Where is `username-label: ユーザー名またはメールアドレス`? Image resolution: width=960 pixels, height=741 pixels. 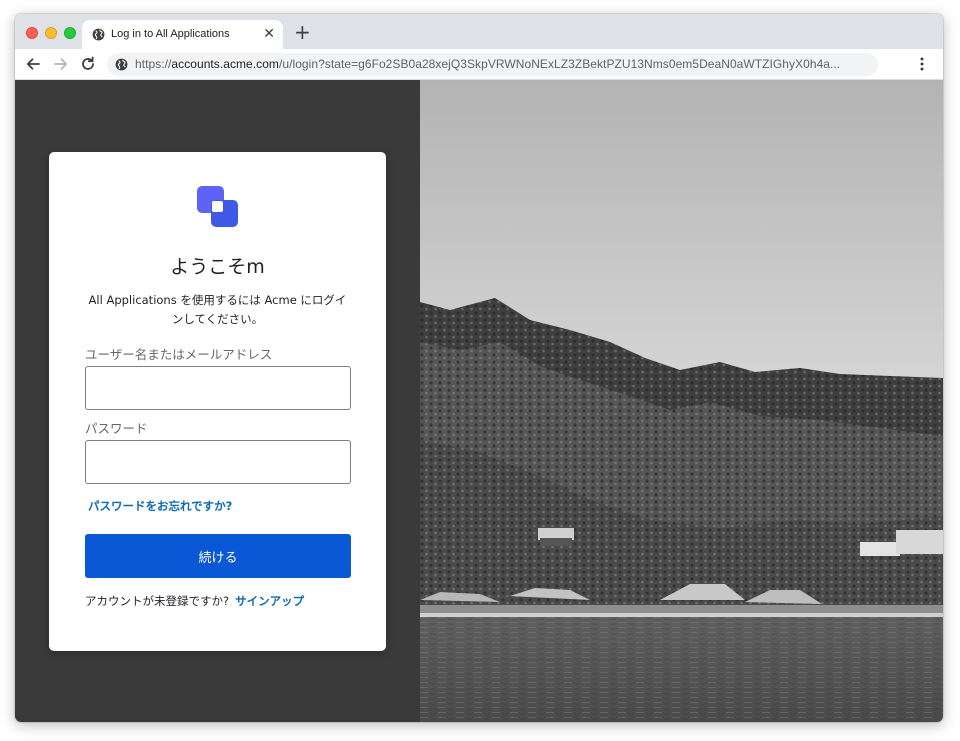
username-label: ユーザー名またはメールアドレス is located at coordinates (179, 354).